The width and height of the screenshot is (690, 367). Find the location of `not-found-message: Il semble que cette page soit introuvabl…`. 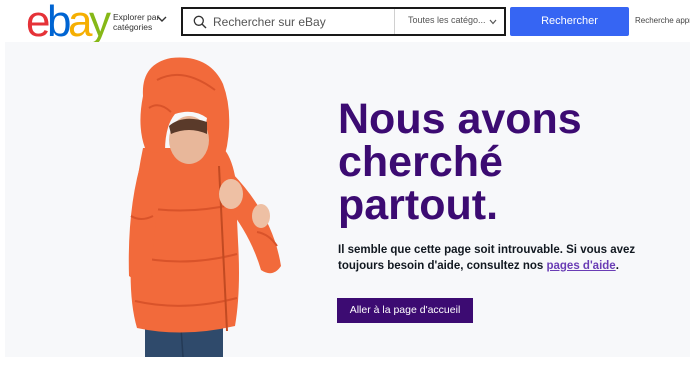

not-found-message: Il semble que cette page soit introuvabl… is located at coordinates (488, 258).